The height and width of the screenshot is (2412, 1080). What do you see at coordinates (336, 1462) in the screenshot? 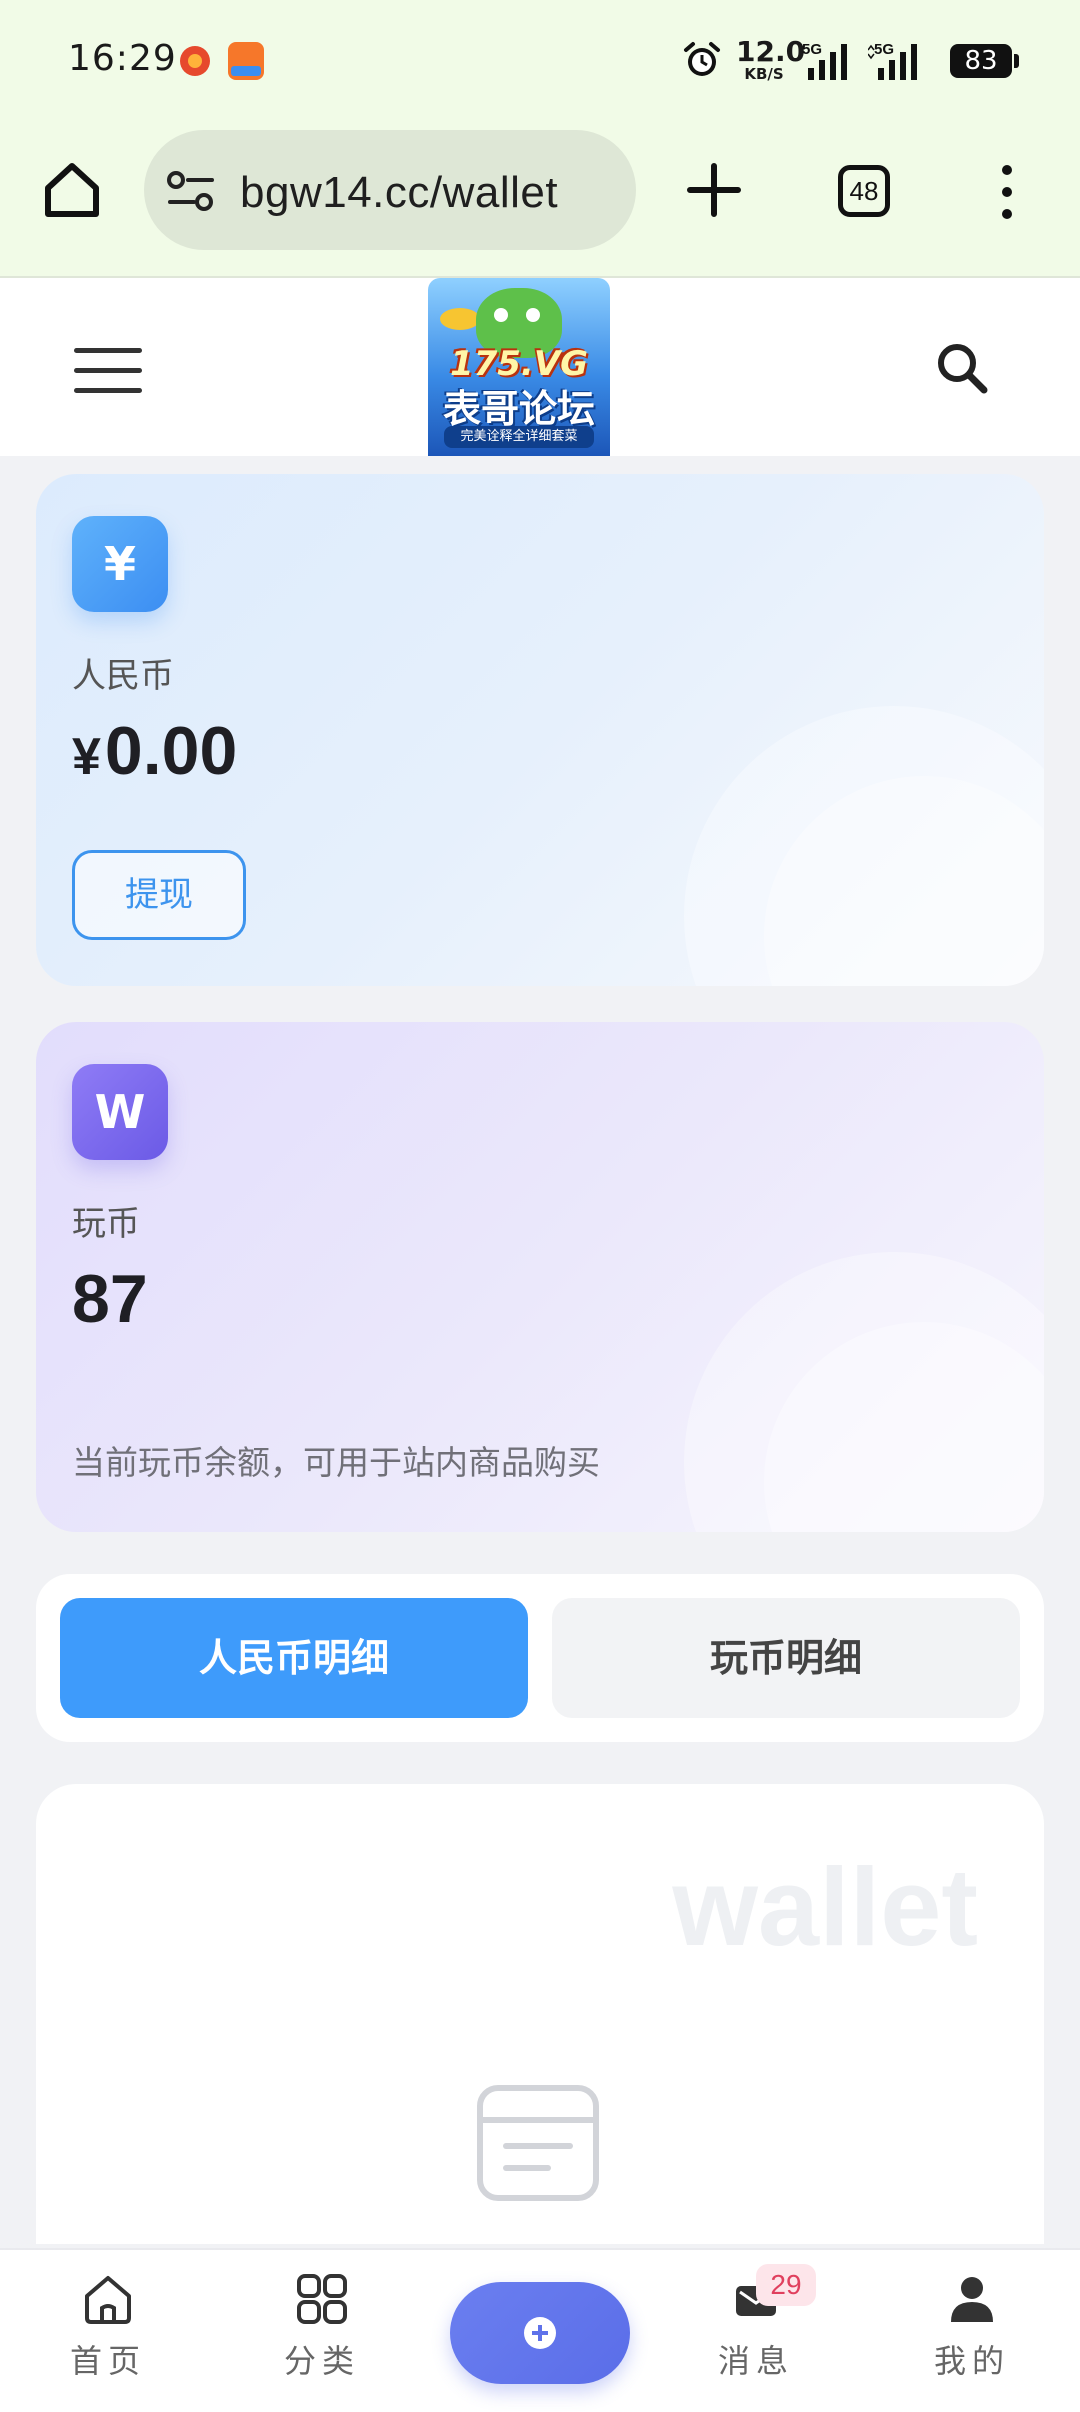
I see `coin-description: 当前玩币余额，可用于站内商品购买` at bounding box center [336, 1462].